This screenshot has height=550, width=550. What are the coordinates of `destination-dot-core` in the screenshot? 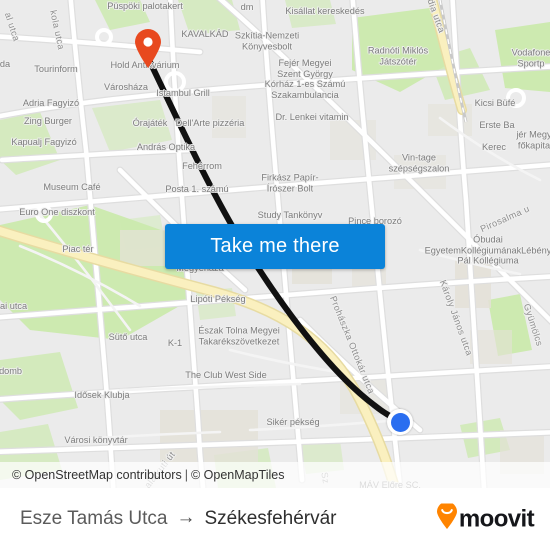 It's located at (400, 422).